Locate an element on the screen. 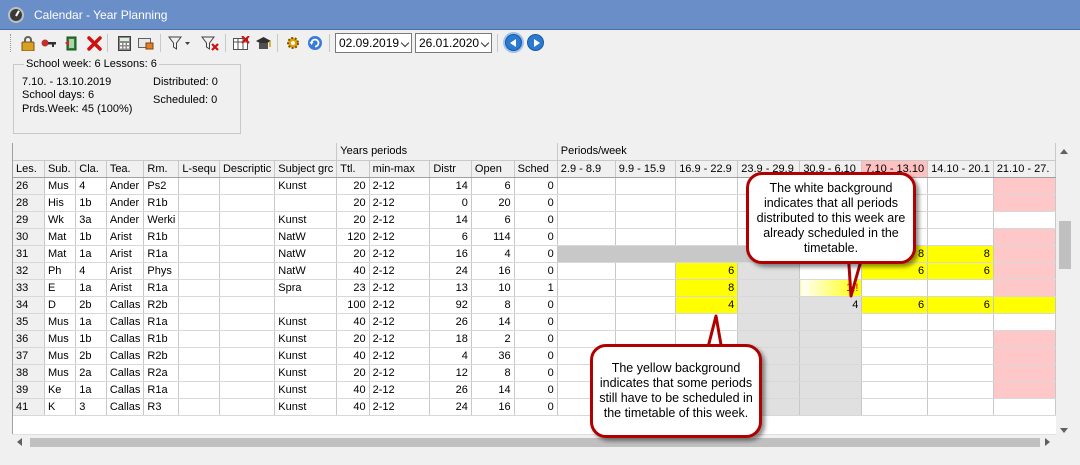 Image resolution: width=1080 pixels, height=465 pixels. key-icon is located at coordinates (49, 43).